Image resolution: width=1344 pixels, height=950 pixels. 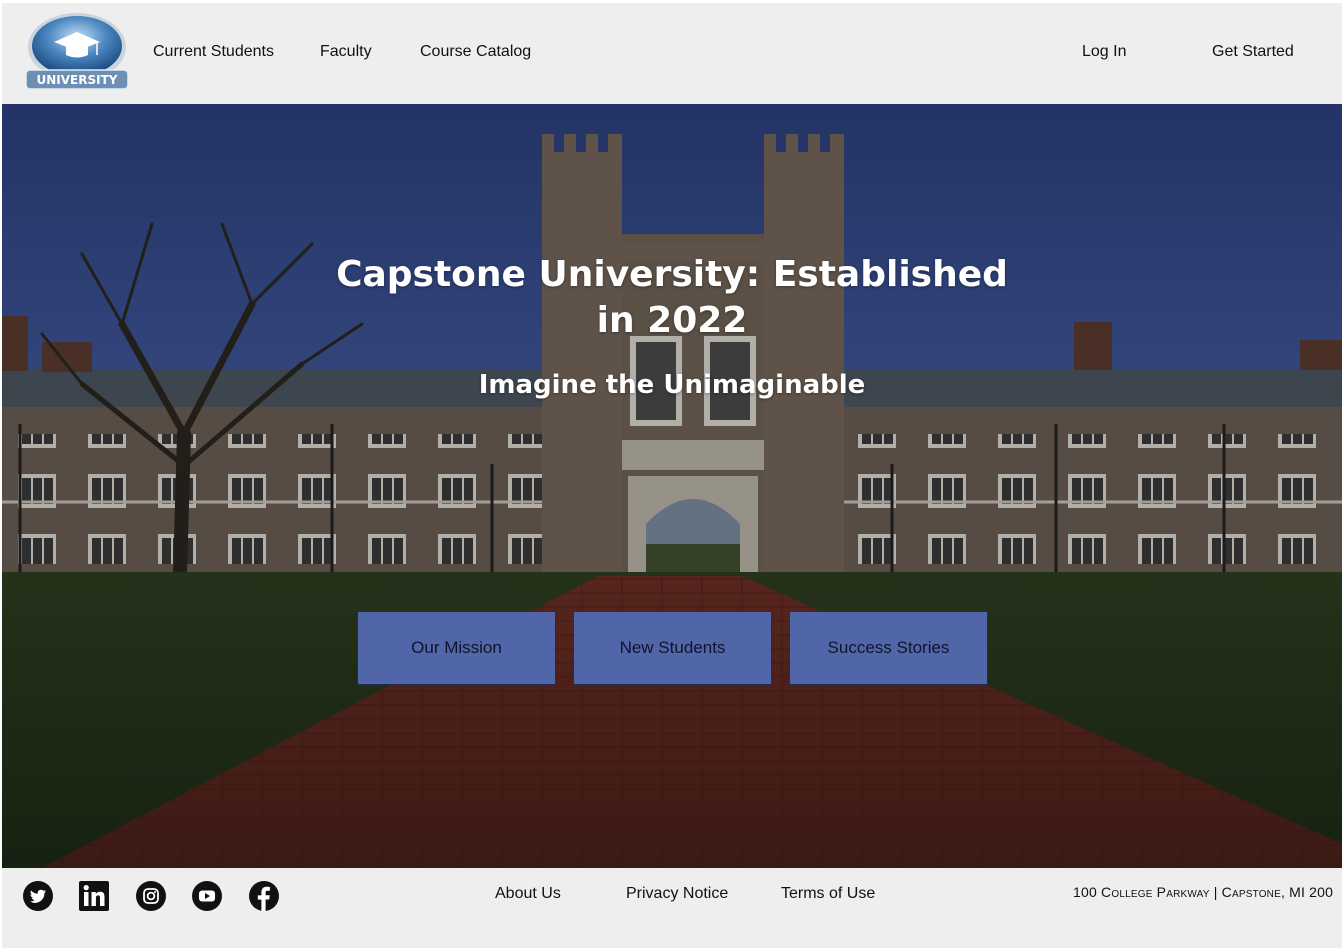 What do you see at coordinates (77, 51) in the screenshot?
I see `university-logo: UNIVERSITY` at bounding box center [77, 51].